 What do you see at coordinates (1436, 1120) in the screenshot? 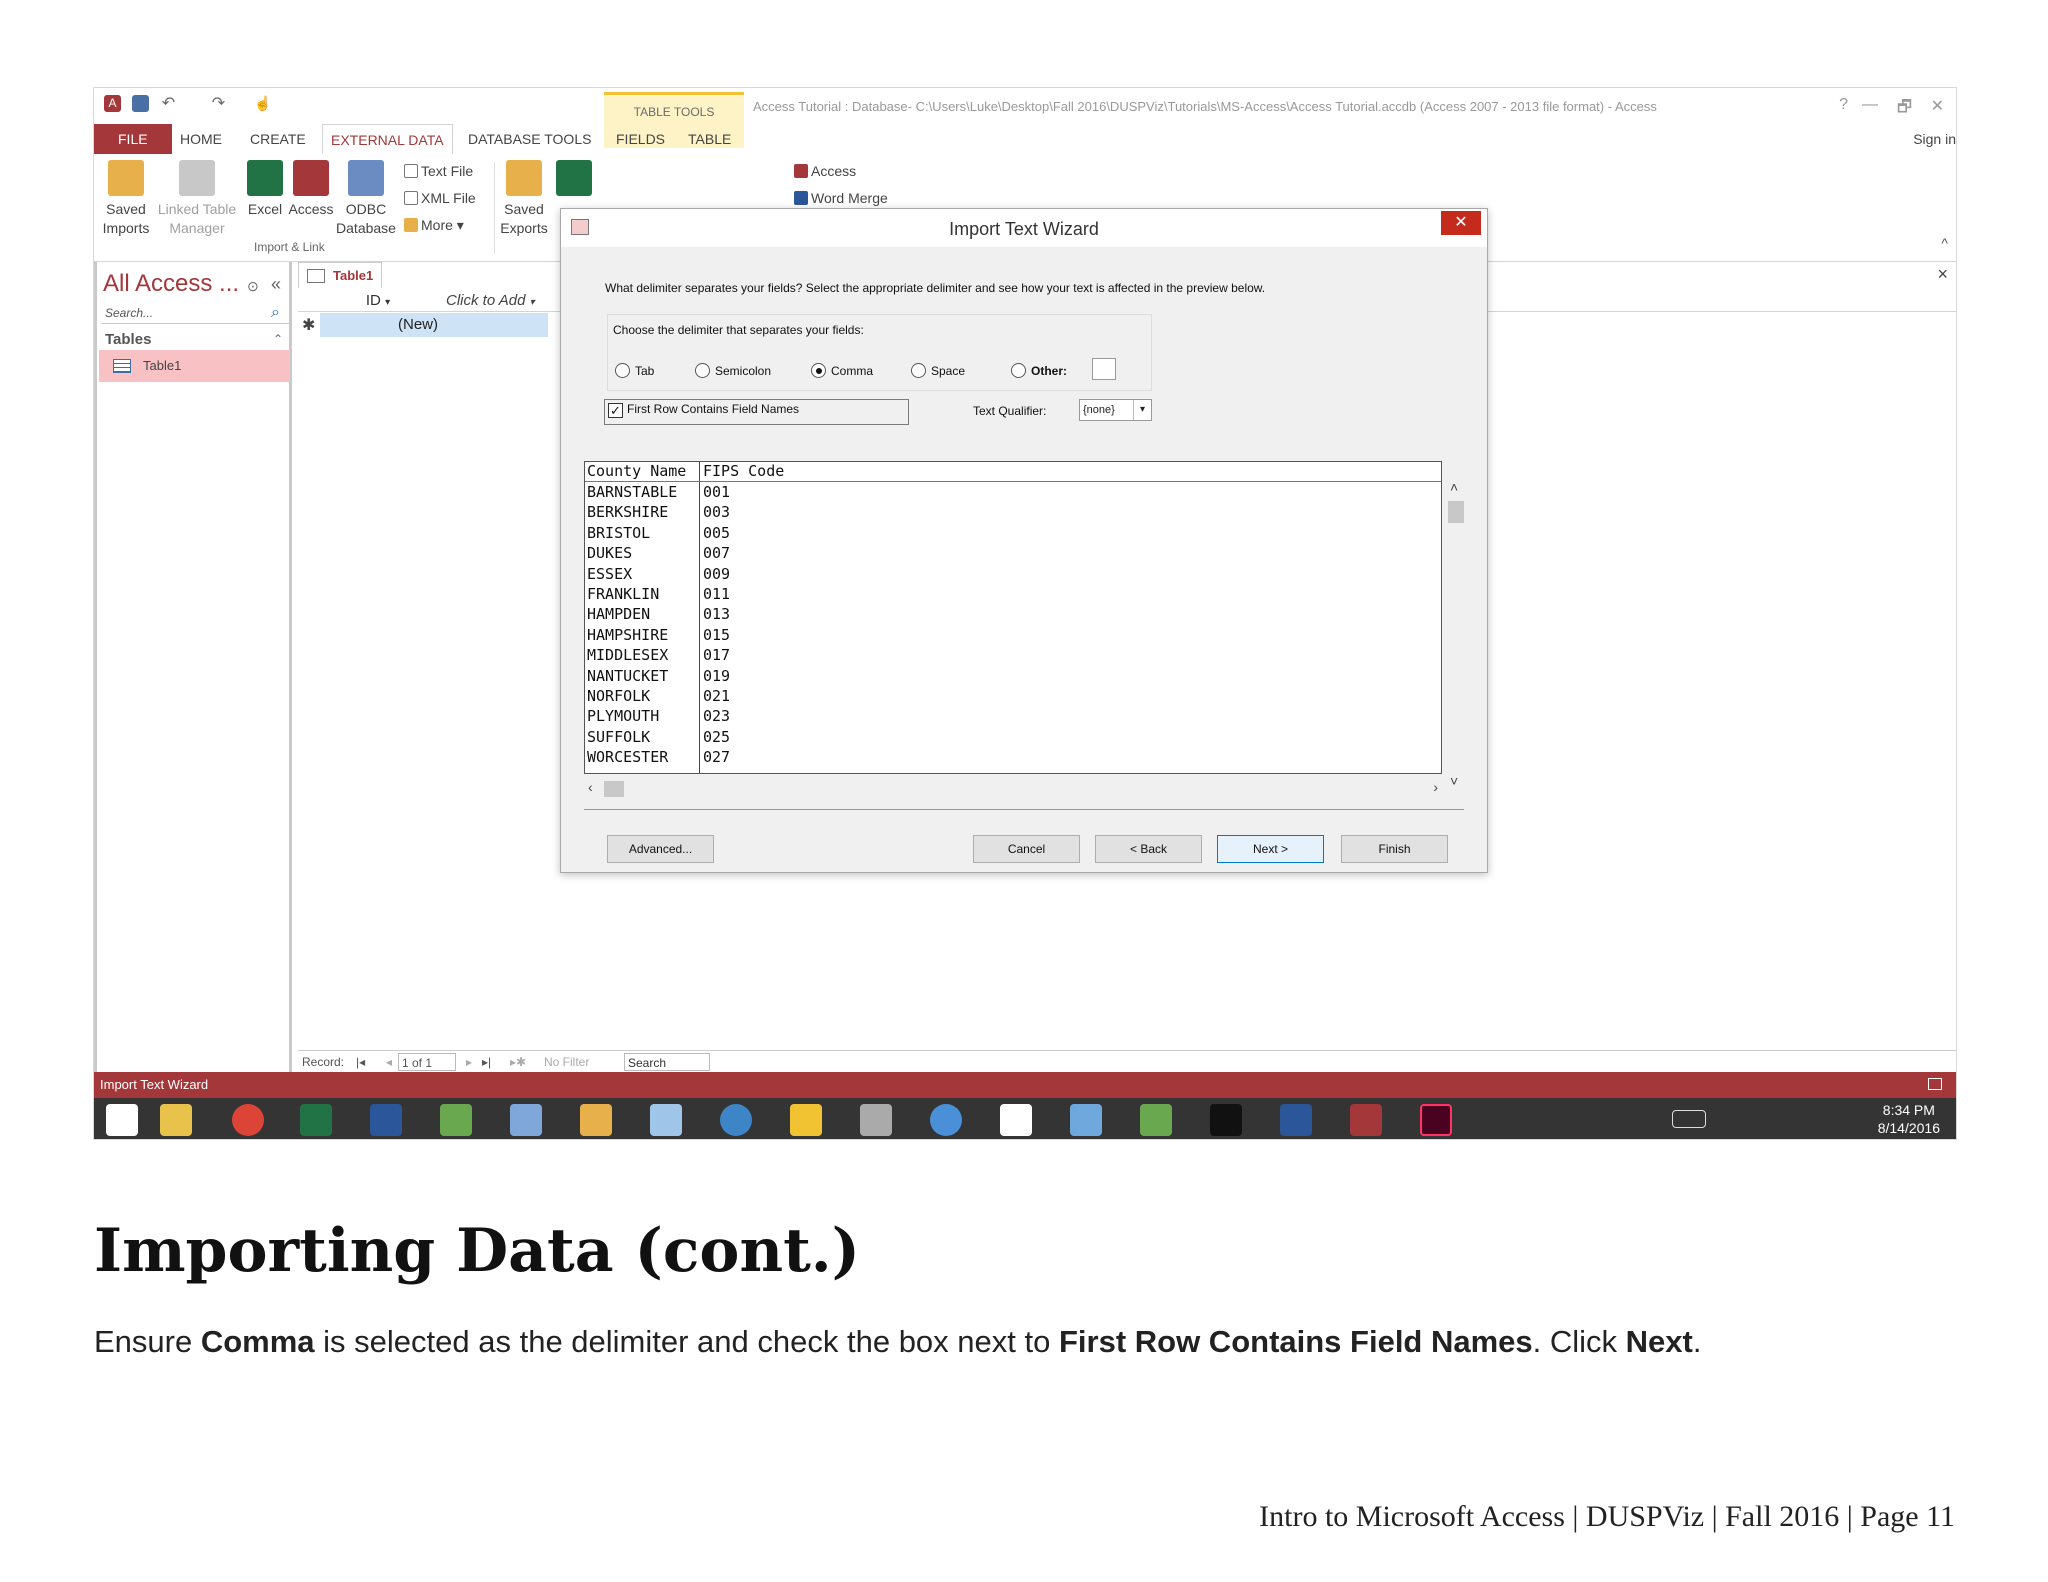
I see `indesign-icon` at bounding box center [1436, 1120].